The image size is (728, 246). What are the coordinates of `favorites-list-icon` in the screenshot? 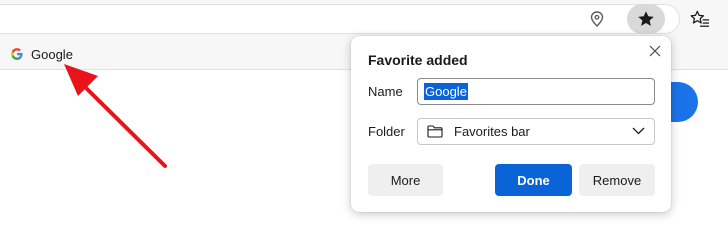 It's located at (699, 18).